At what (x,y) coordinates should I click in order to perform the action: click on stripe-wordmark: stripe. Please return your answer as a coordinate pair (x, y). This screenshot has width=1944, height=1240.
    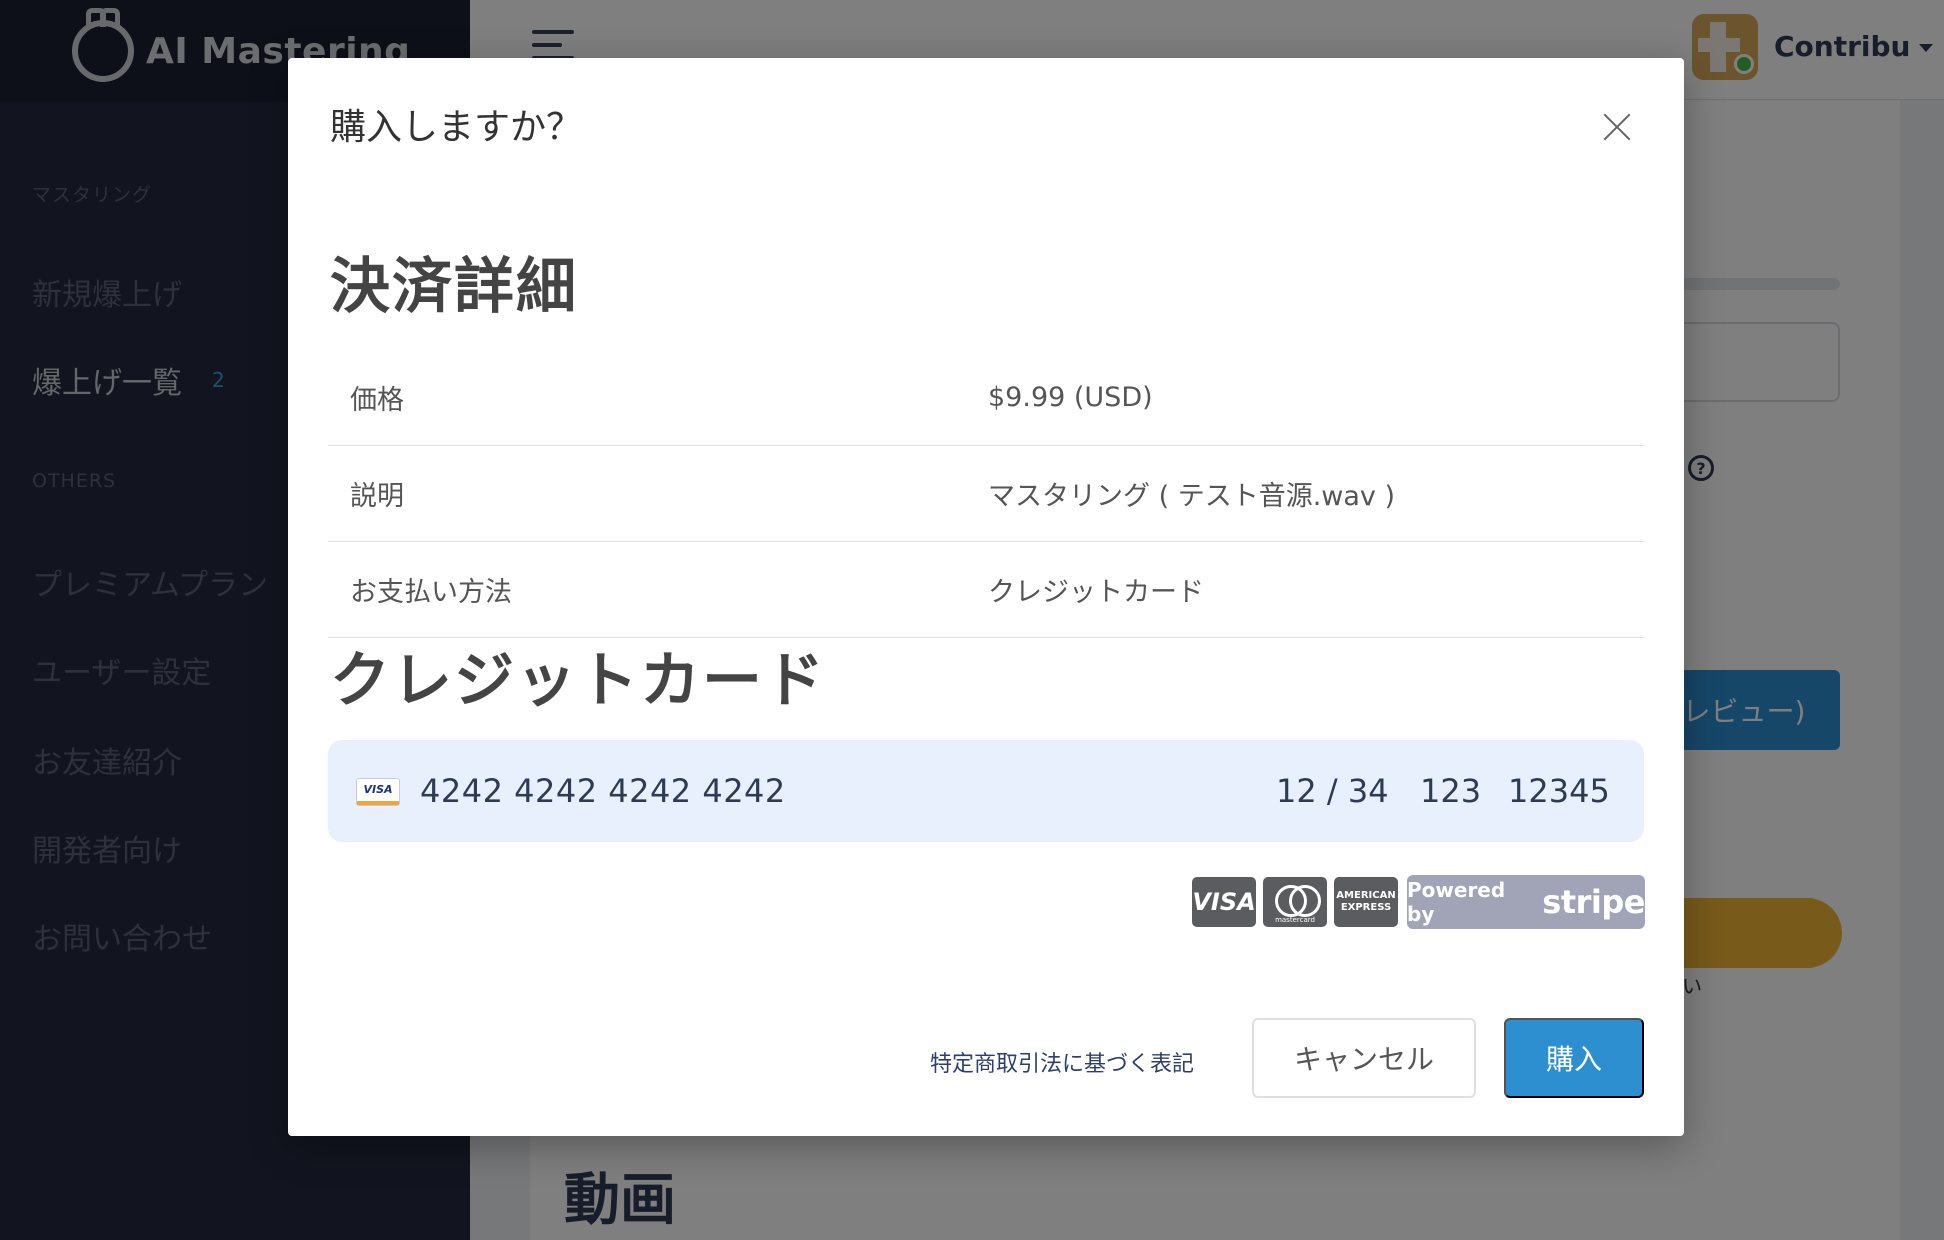
    Looking at the image, I should click on (1593, 902).